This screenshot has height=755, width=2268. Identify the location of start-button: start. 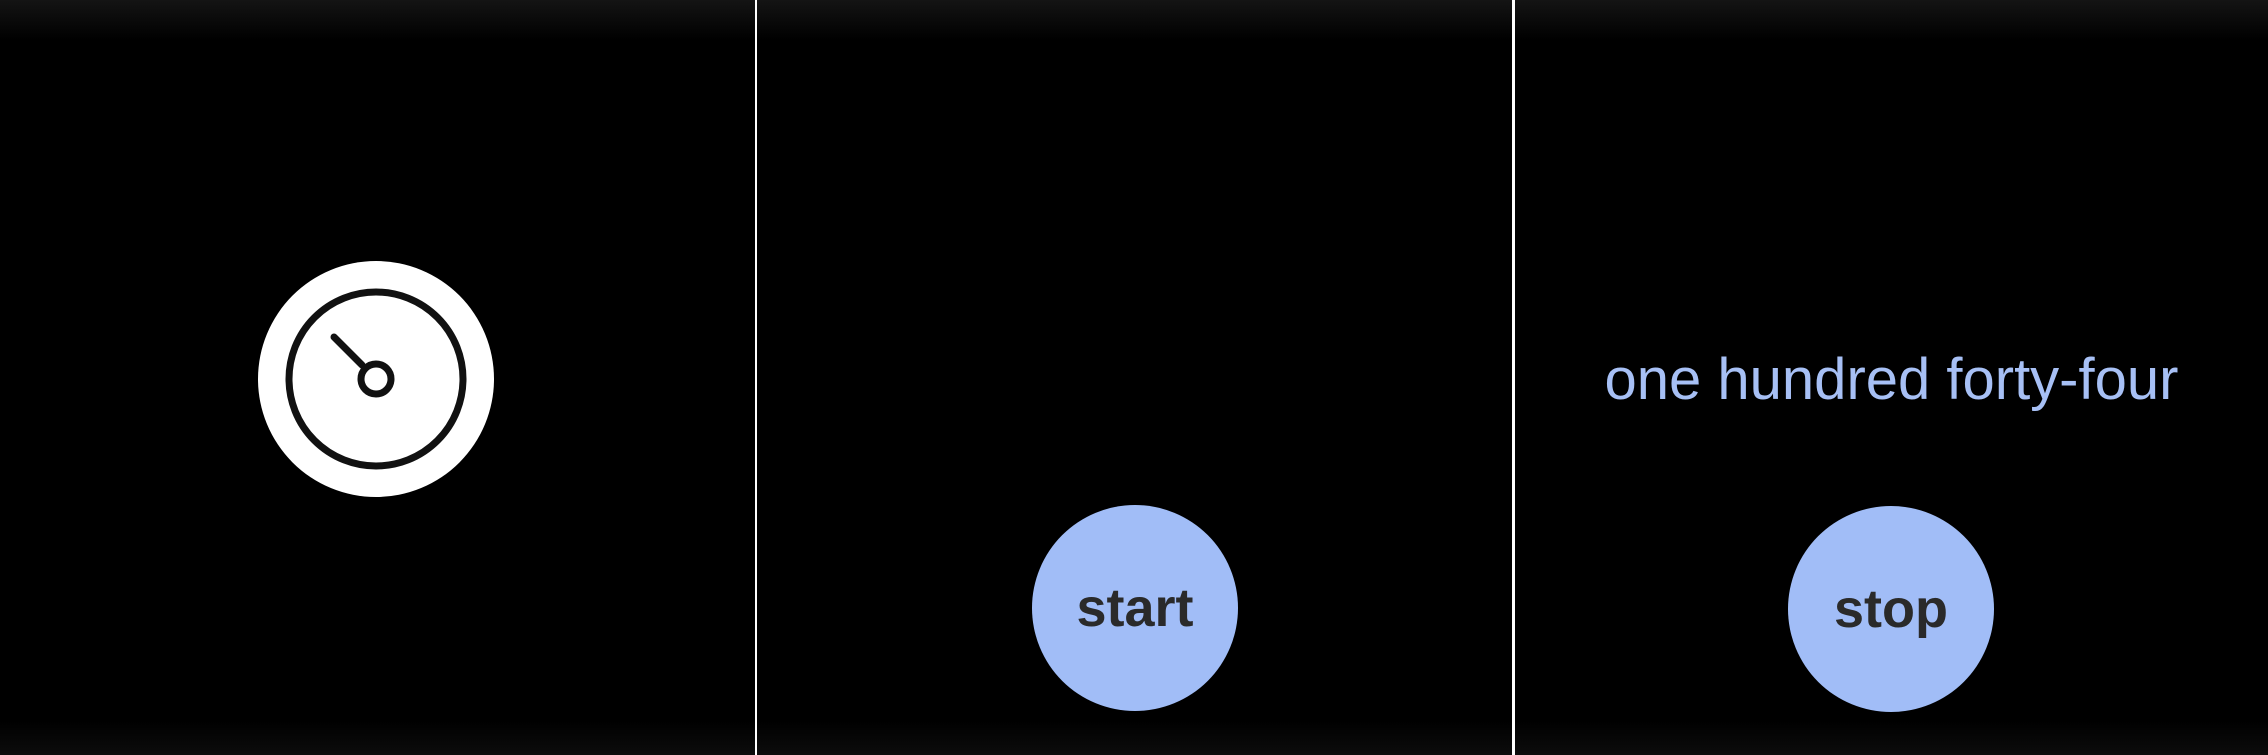
(1135, 608).